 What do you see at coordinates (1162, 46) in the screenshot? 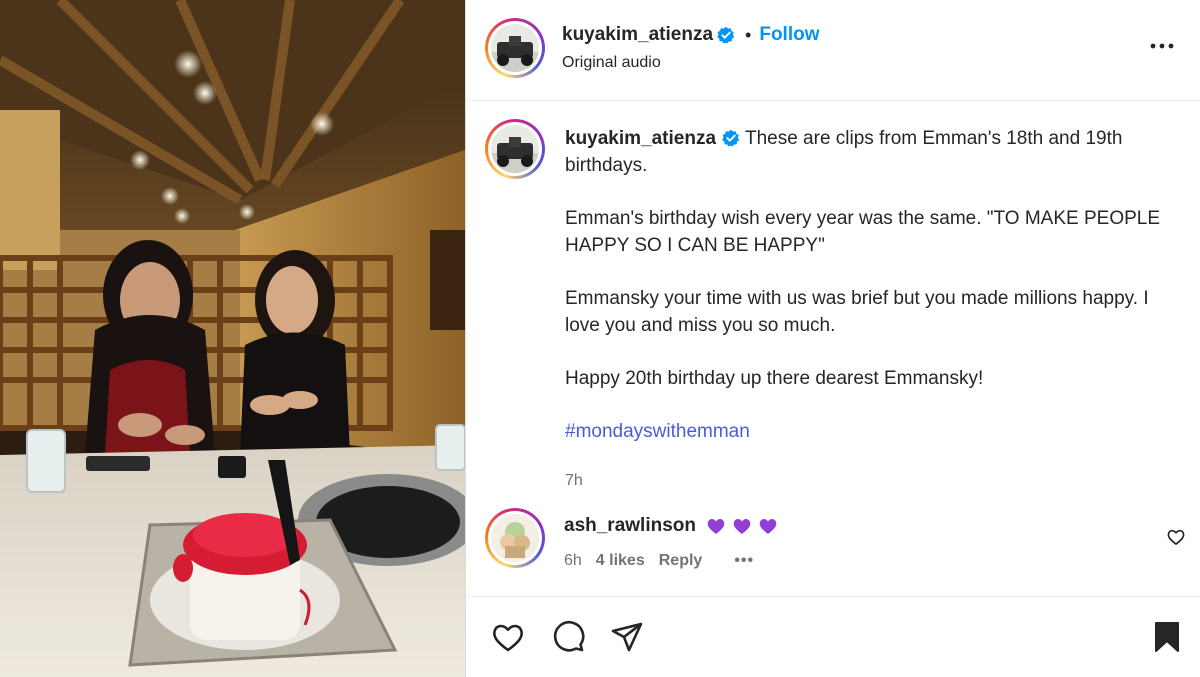
I see `more-options-icon` at bounding box center [1162, 46].